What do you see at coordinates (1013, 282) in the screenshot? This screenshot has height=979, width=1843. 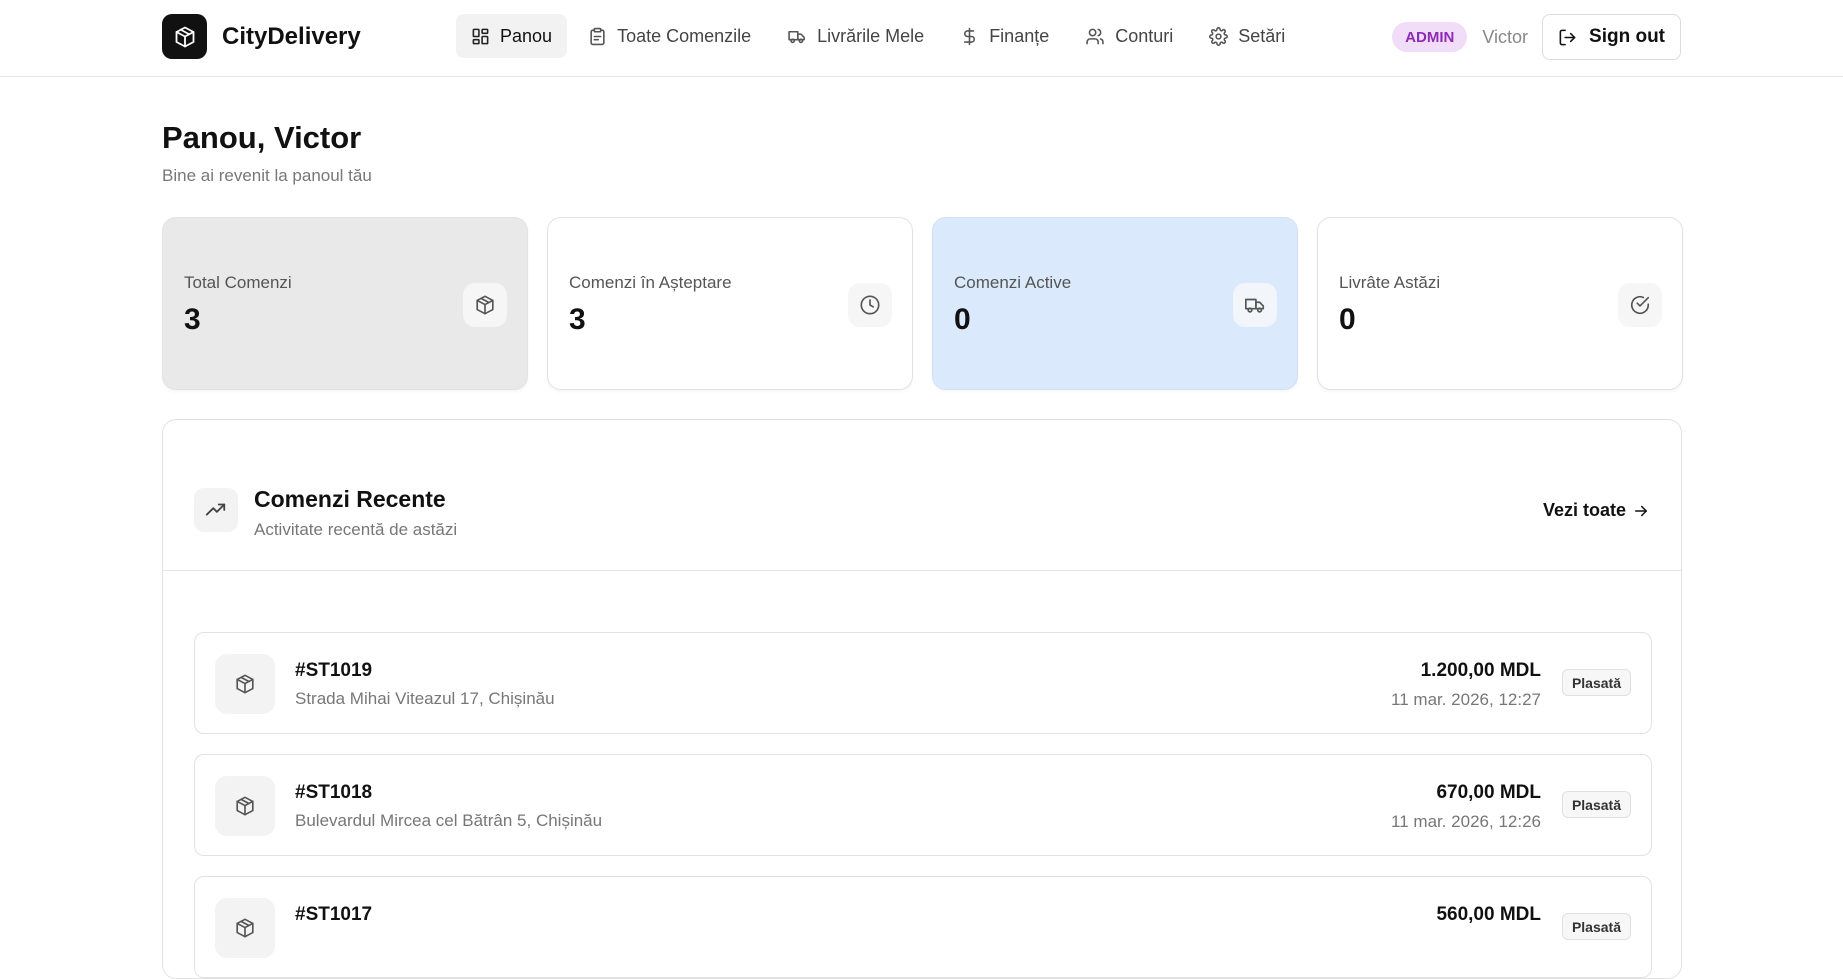 I see `stat-label: Comenzi Active` at bounding box center [1013, 282].